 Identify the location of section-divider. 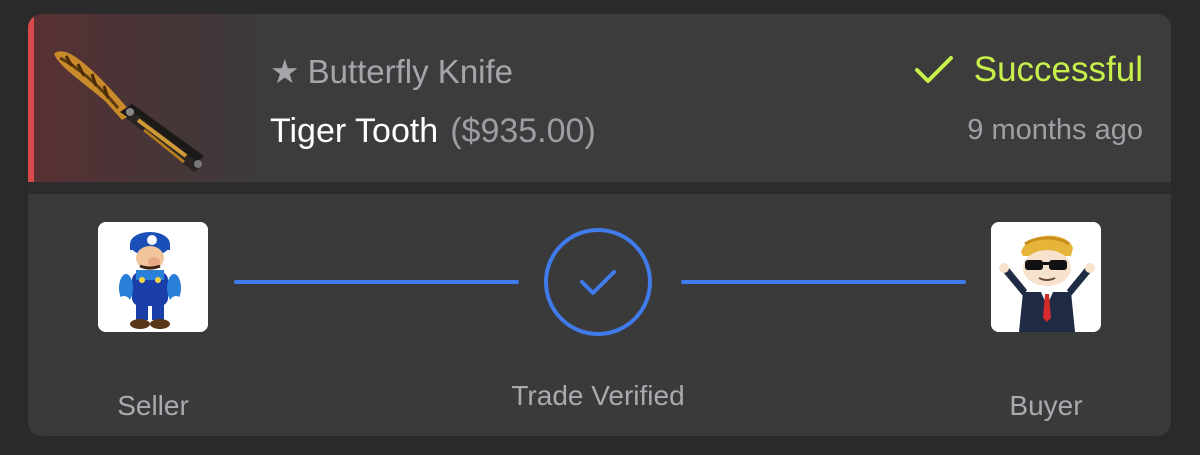
(599, 188).